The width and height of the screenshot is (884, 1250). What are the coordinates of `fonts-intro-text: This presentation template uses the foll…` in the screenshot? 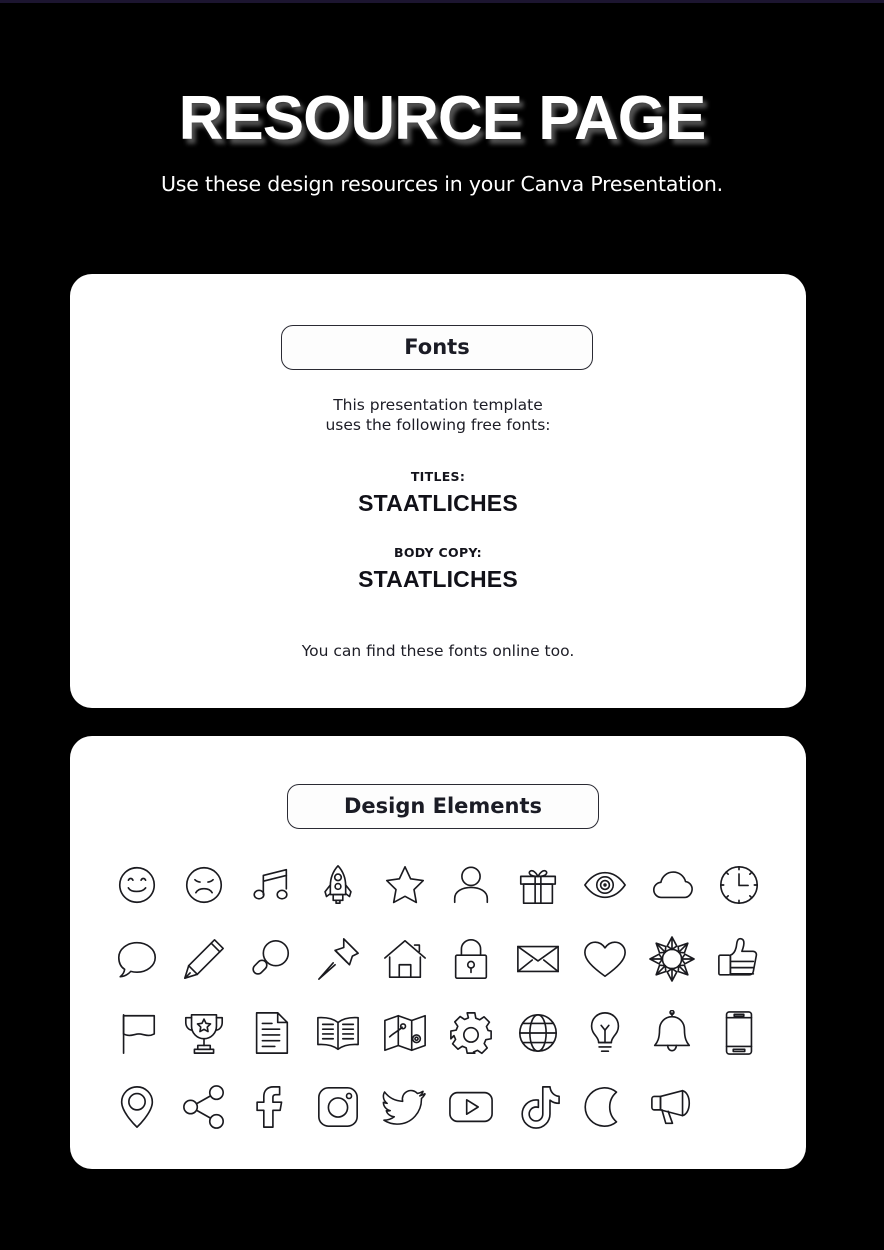 It's located at (438, 416).